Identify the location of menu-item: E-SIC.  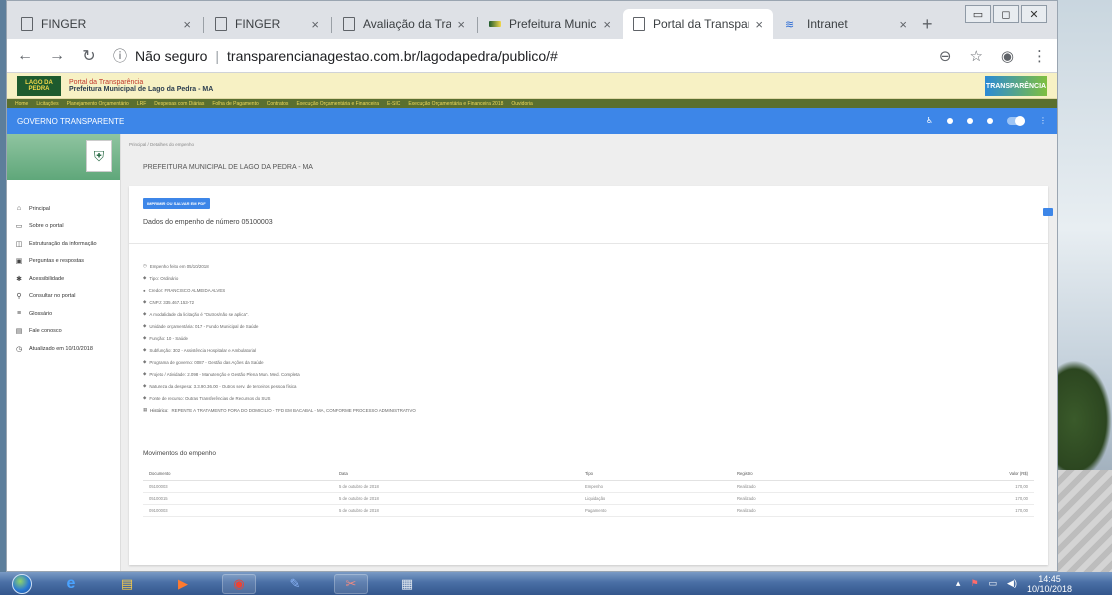
(393, 104).